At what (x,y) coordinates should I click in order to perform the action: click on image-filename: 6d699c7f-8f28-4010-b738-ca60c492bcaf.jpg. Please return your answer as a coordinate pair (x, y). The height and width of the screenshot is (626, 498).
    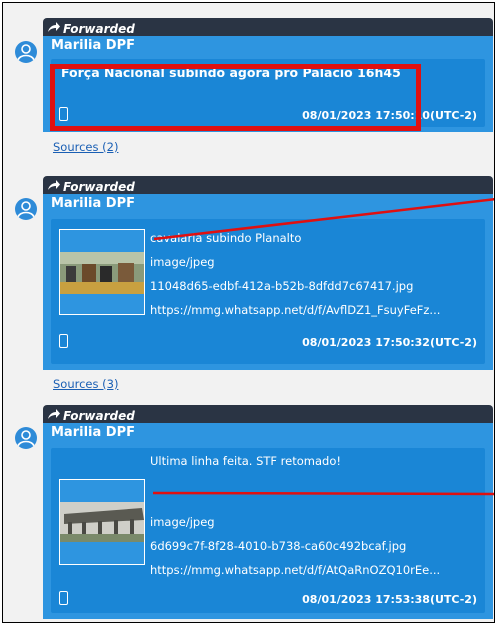
    Looking at the image, I should click on (278, 546).